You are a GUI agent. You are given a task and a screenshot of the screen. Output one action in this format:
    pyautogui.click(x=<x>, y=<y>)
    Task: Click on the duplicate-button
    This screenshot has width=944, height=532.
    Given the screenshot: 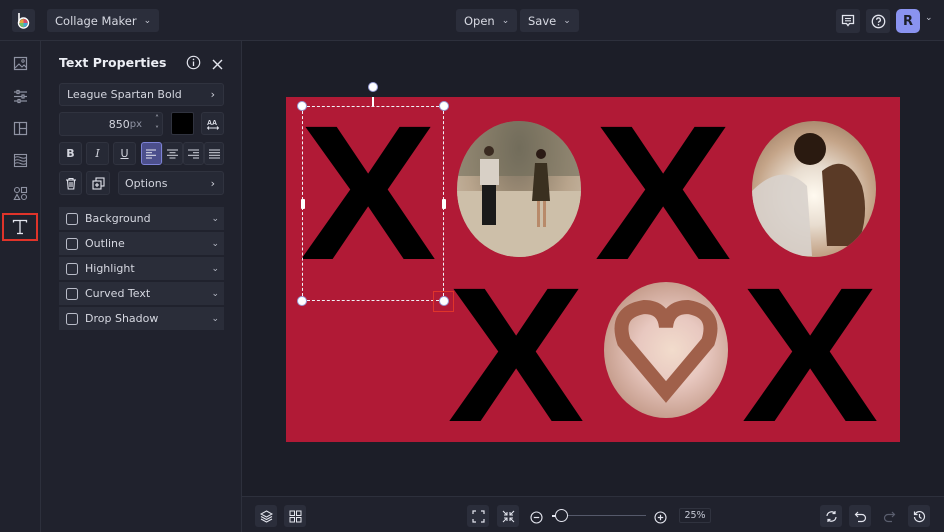 What is the action you would take?
    pyautogui.click(x=98, y=183)
    